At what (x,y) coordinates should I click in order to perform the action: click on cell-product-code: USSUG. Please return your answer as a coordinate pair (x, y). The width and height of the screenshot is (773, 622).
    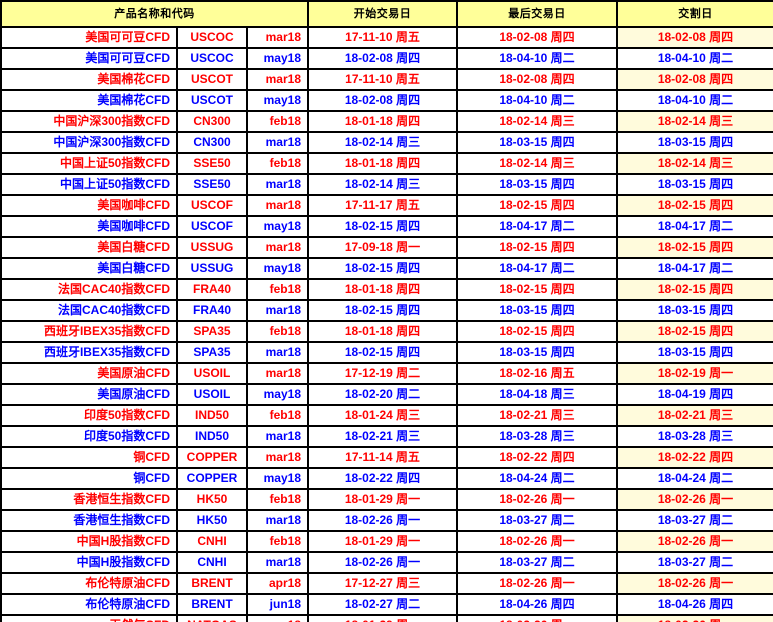
    Looking at the image, I should click on (212, 268).